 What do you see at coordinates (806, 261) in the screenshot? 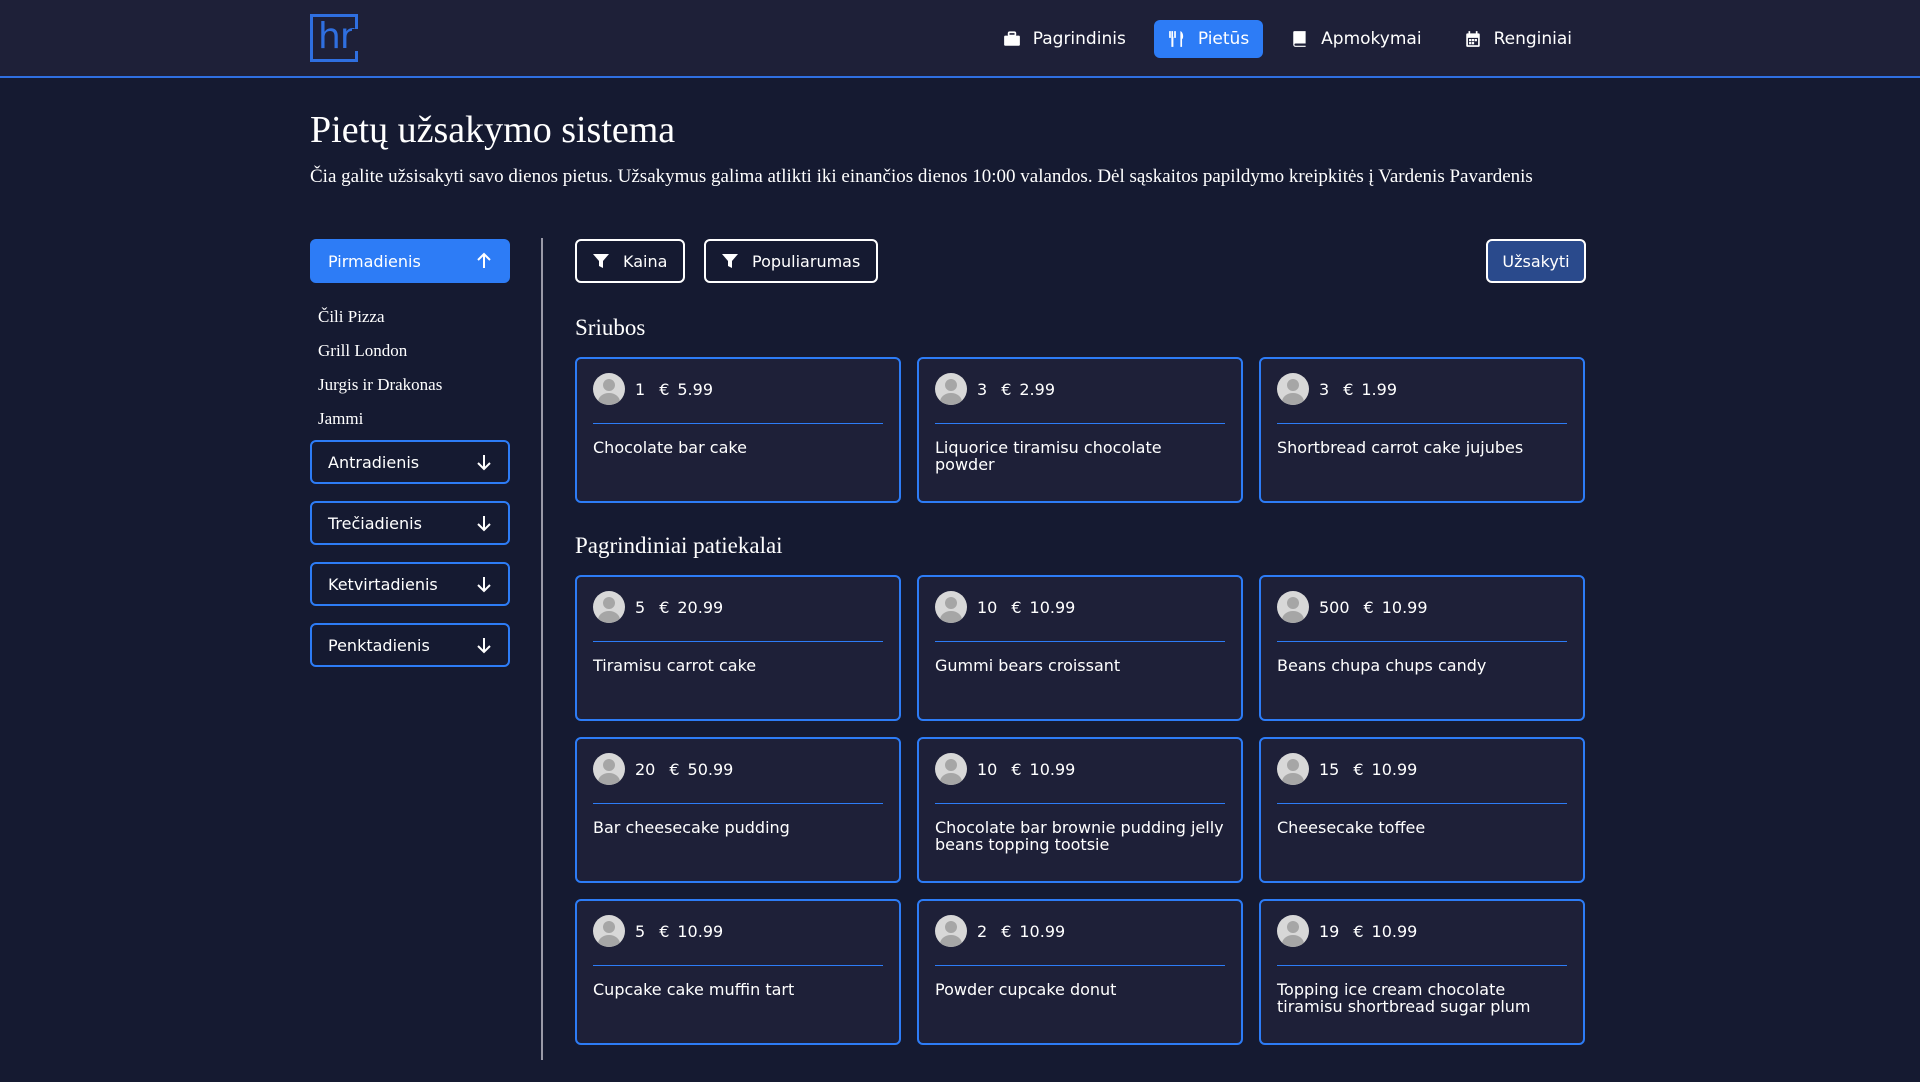
I see `filter-label: Populiarumas` at bounding box center [806, 261].